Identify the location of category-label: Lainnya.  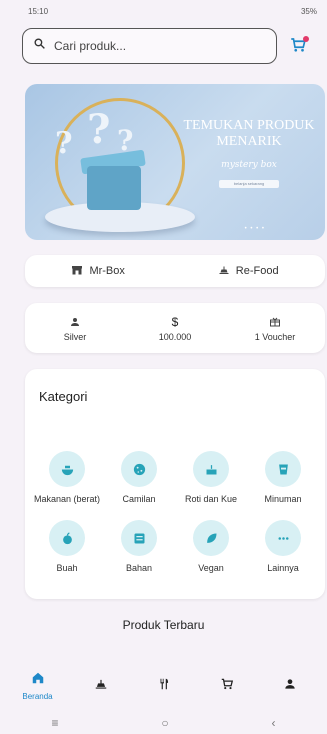
(283, 568).